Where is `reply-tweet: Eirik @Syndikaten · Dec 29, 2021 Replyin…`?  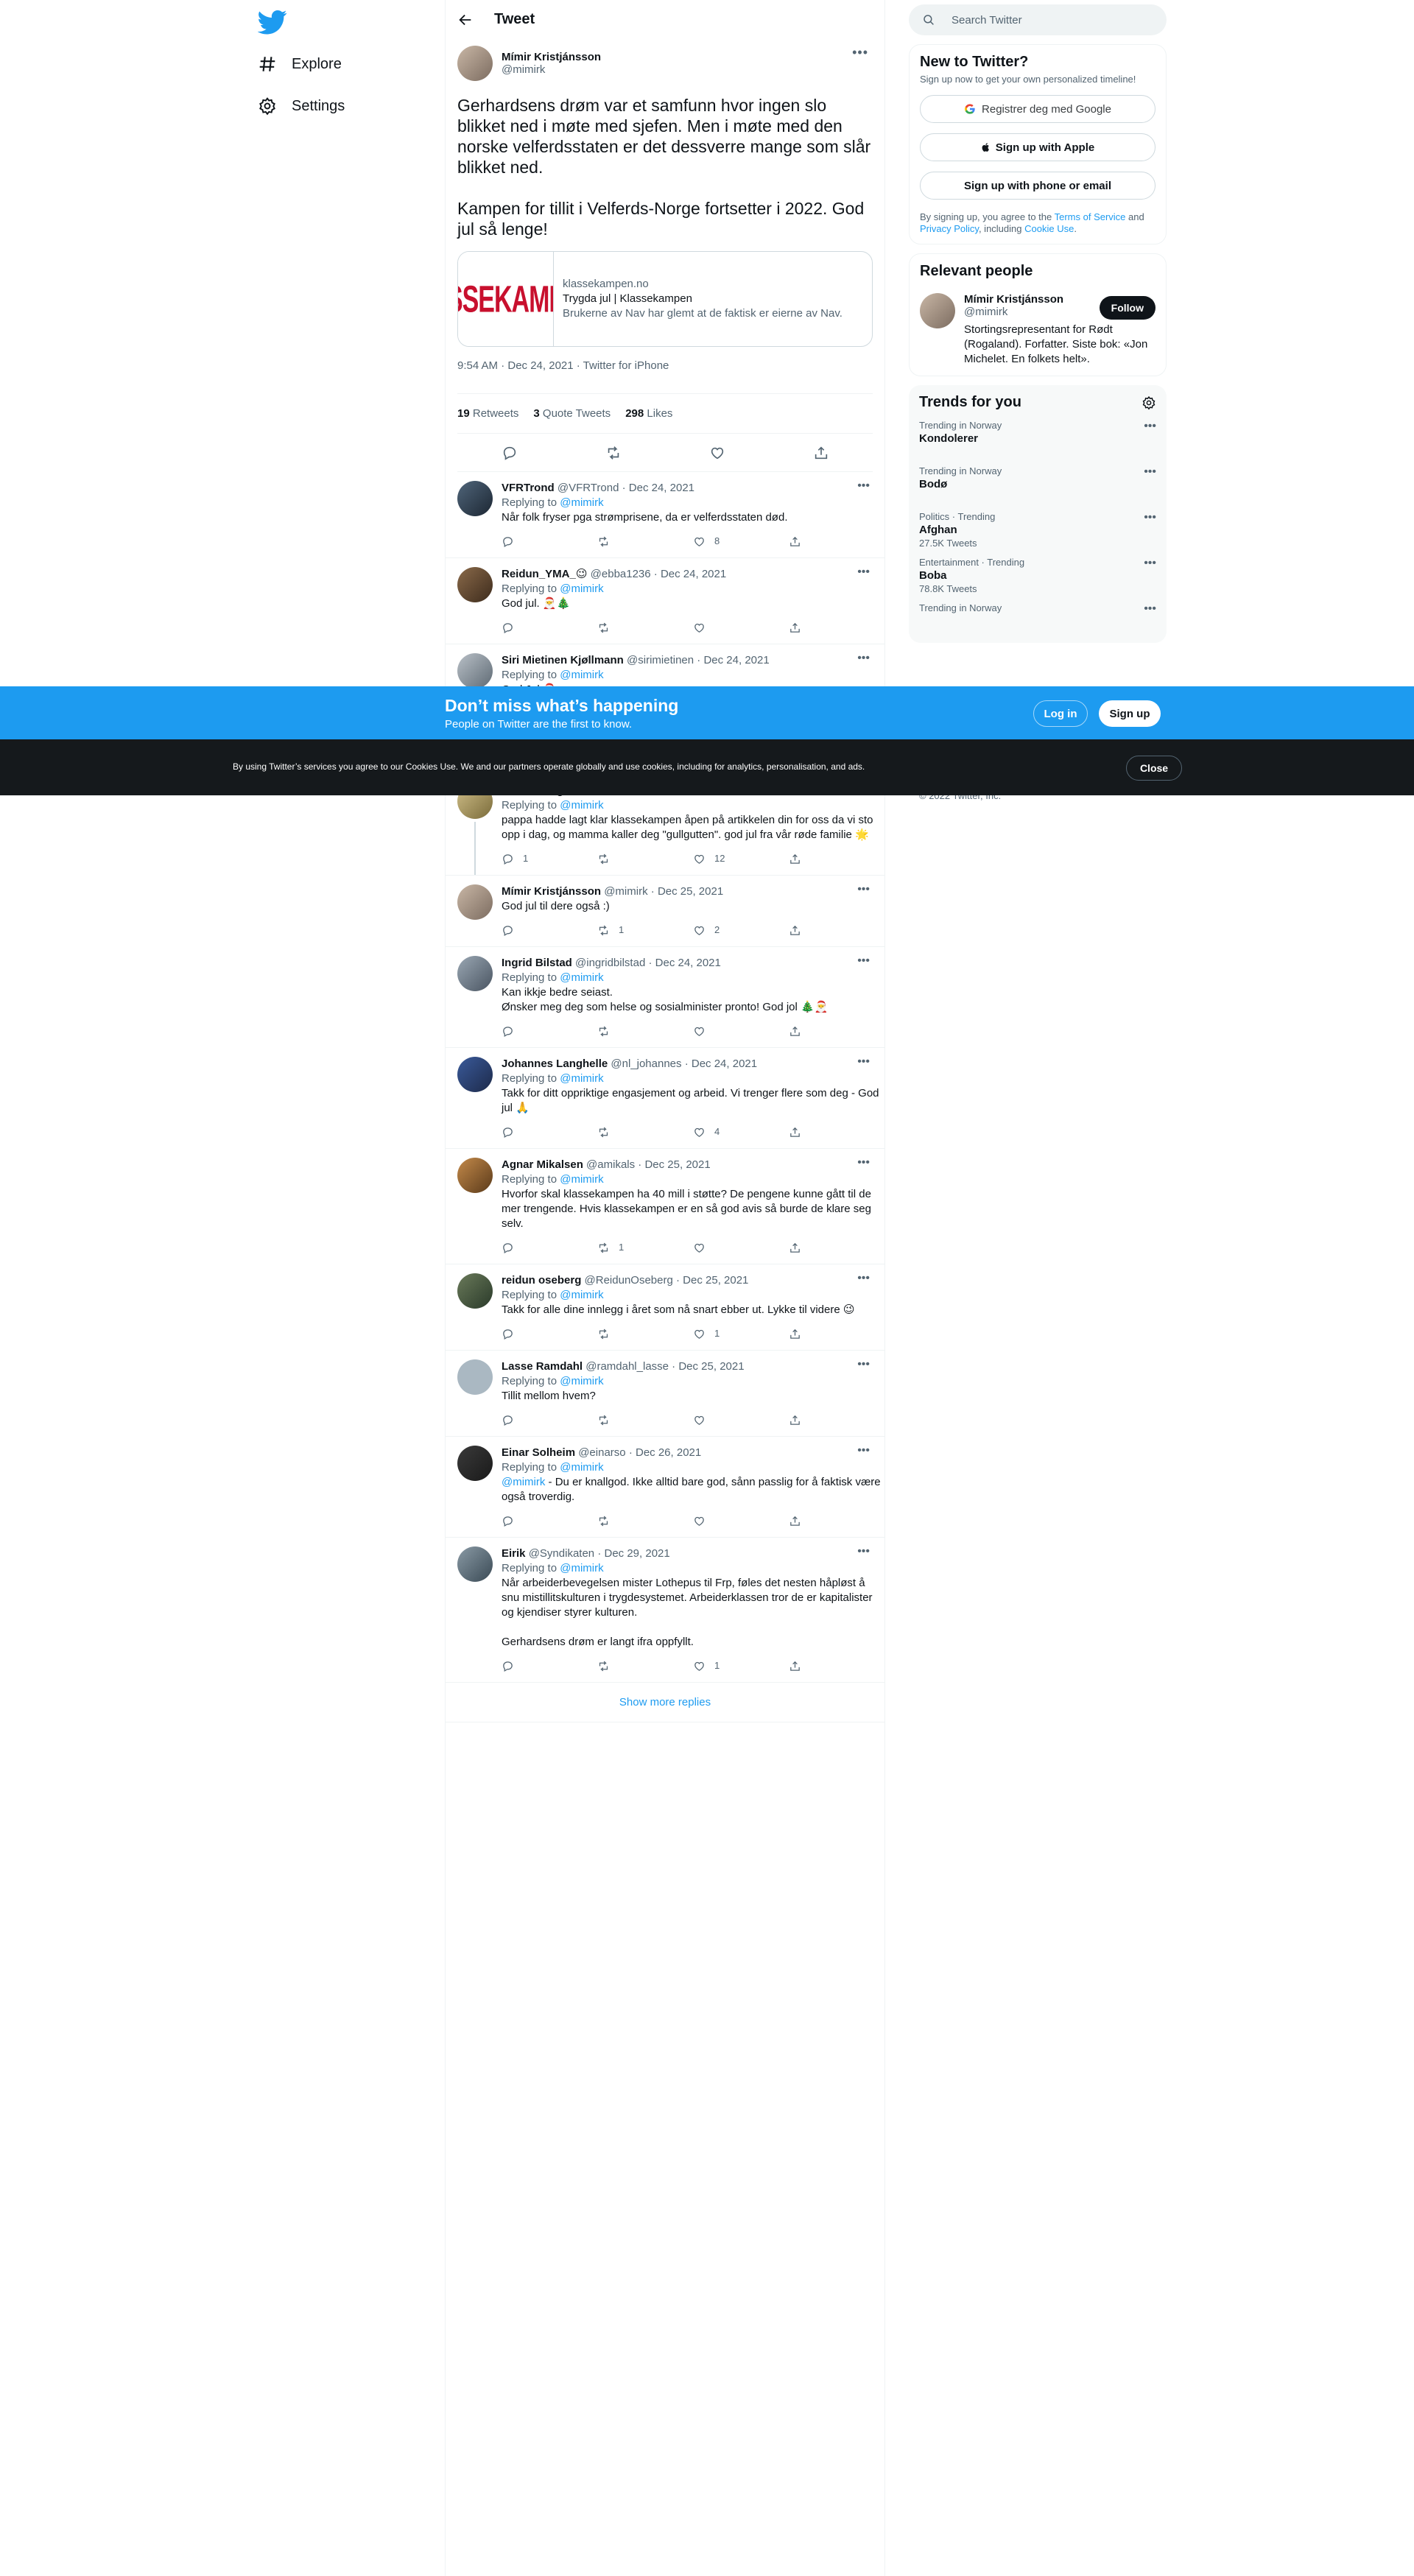 reply-tweet: Eirik @Syndikaten · Dec 29, 2021 Replyin… is located at coordinates (665, 1610).